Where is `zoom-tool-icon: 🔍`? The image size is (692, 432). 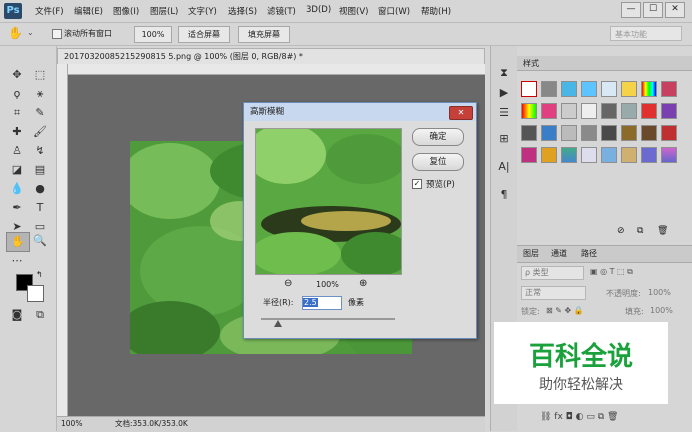 zoom-tool-icon: 🔍 is located at coordinates (40, 241).